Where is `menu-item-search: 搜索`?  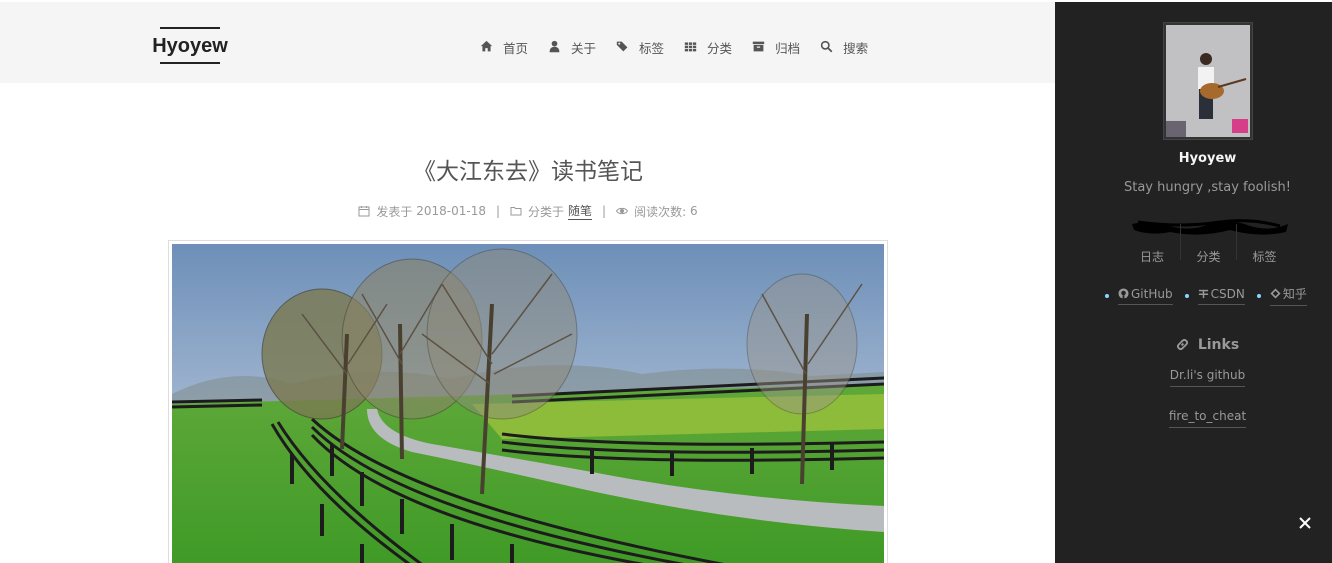 menu-item-search: 搜索 is located at coordinates (844, 47).